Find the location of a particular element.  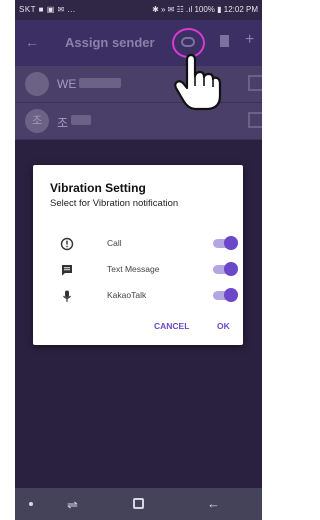

cancel-button: CANCEL is located at coordinates (171, 326).